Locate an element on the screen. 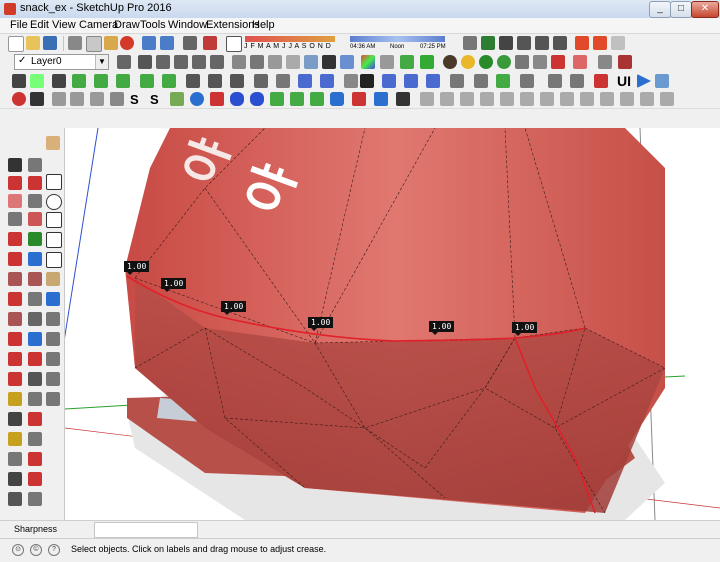  eraser-tool-icon is located at coordinates (15, 201).